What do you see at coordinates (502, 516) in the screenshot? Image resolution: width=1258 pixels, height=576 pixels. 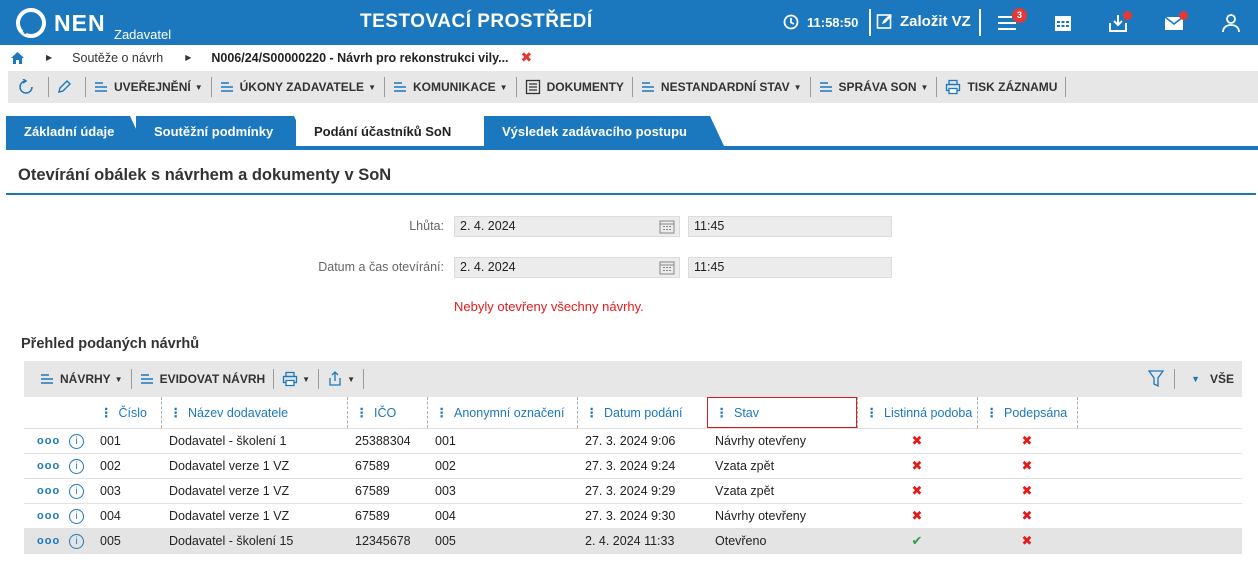 I see `cell-anonymni: 004` at bounding box center [502, 516].